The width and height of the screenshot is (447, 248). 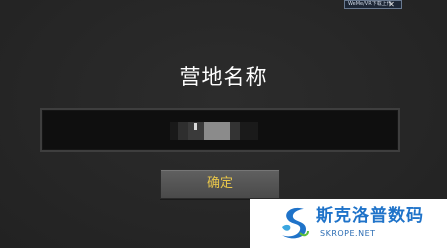 I want to click on camp-name-input, so click(x=220, y=130).